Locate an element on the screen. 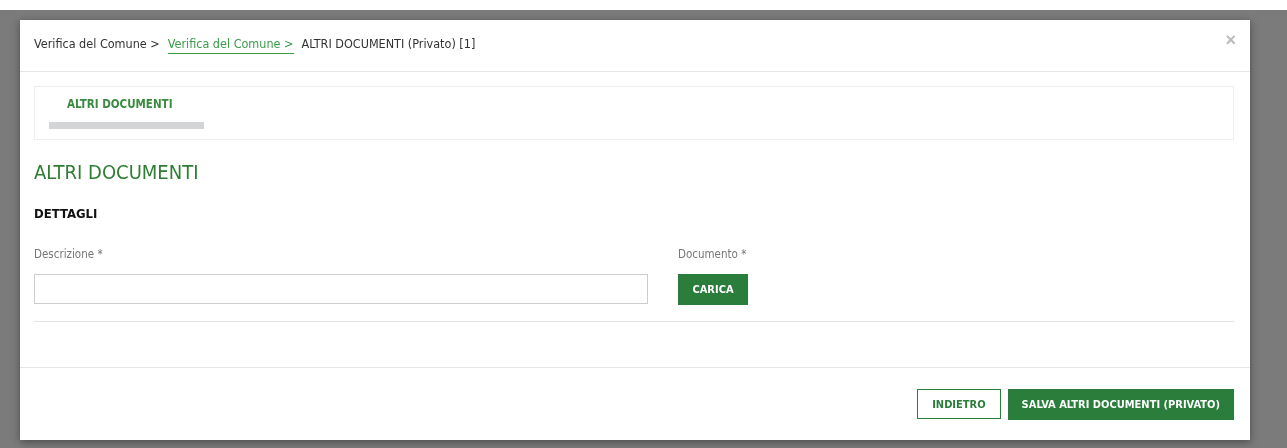 The image size is (1287, 448). page-title: ALTRI DOCUMENTI is located at coordinates (117, 172).